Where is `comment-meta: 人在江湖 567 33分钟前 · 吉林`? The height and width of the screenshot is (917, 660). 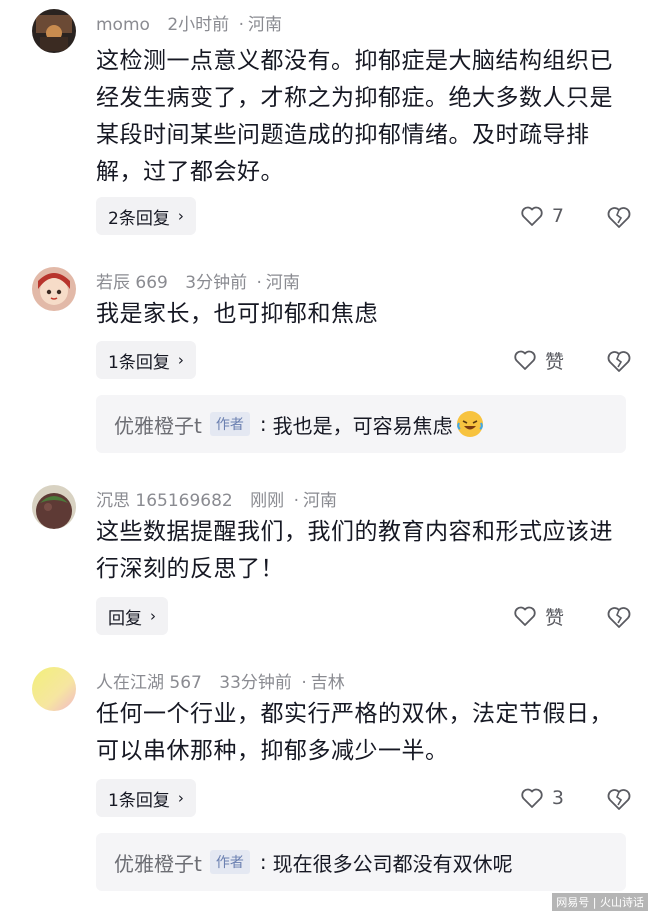 comment-meta: 人在江湖 567 33分钟前 · 吉林 is located at coordinates (220, 680).